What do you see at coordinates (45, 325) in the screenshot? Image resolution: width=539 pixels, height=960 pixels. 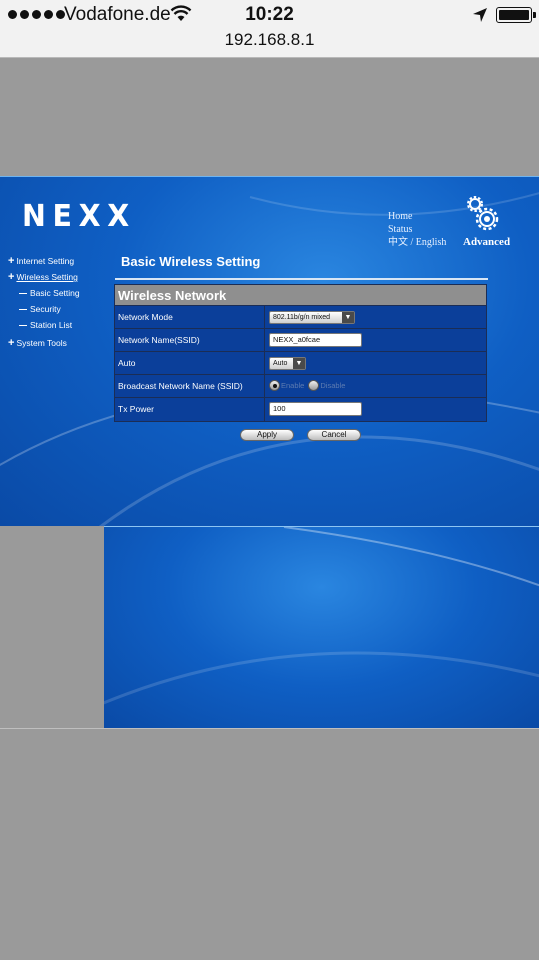 I see `menu-station-list: Station List` at bounding box center [45, 325].